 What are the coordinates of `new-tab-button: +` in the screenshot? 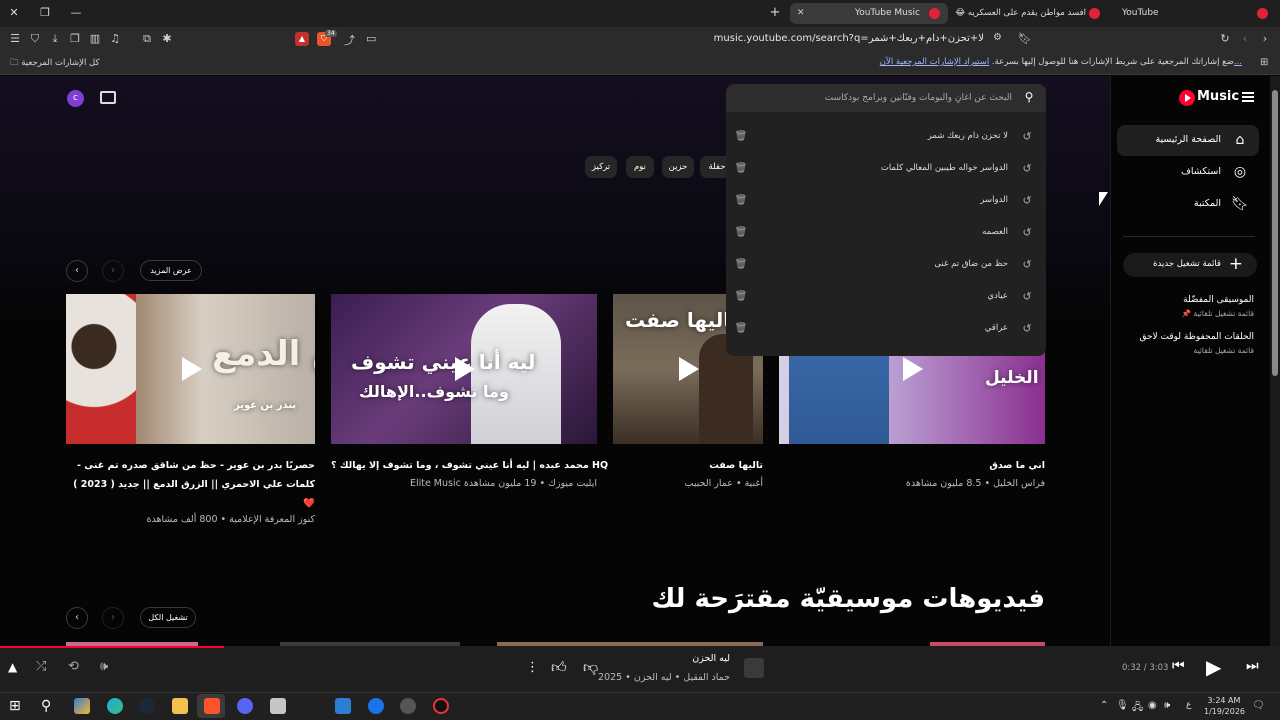 It's located at (775, 12).